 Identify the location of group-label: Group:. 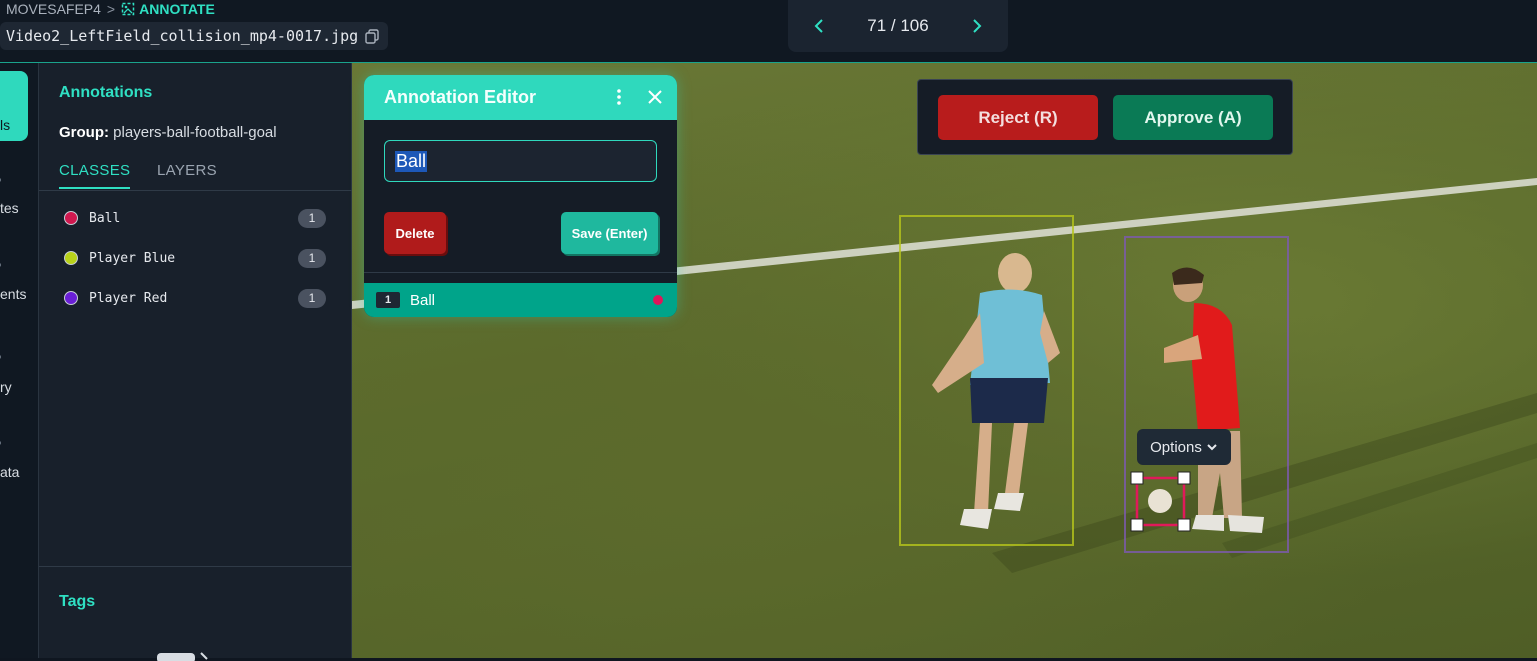
(84, 132).